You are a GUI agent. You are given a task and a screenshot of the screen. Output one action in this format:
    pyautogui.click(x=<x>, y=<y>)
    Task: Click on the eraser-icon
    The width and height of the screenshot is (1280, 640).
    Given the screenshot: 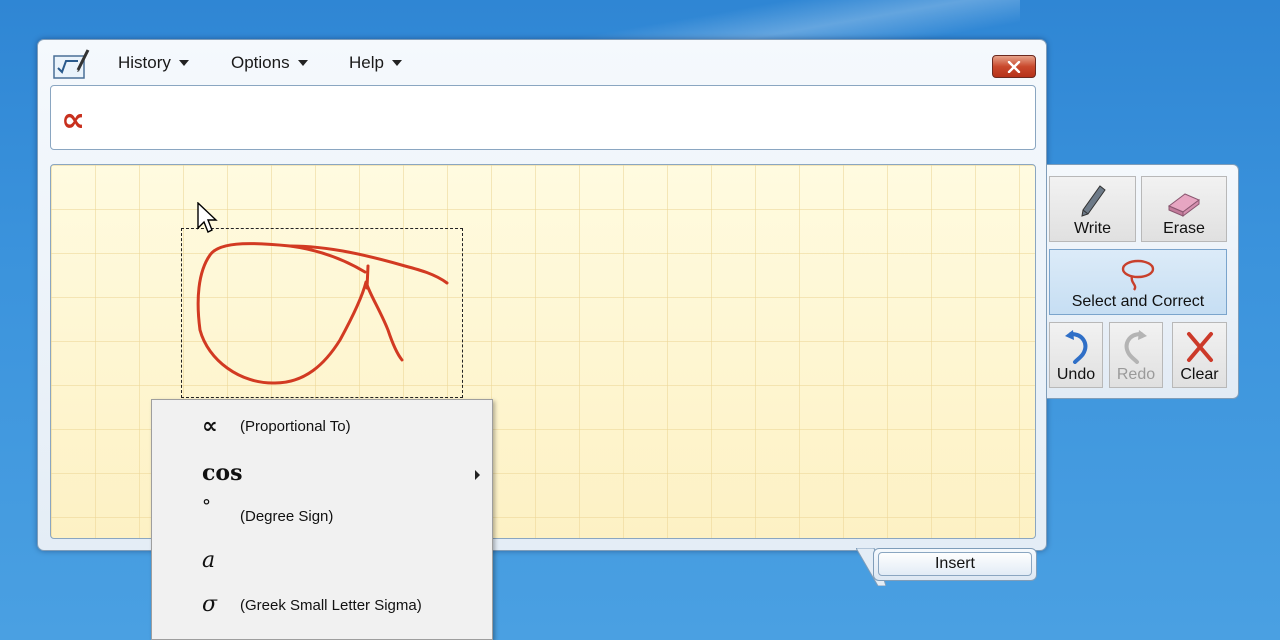 What is the action you would take?
    pyautogui.click(x=1184, y=205)
    